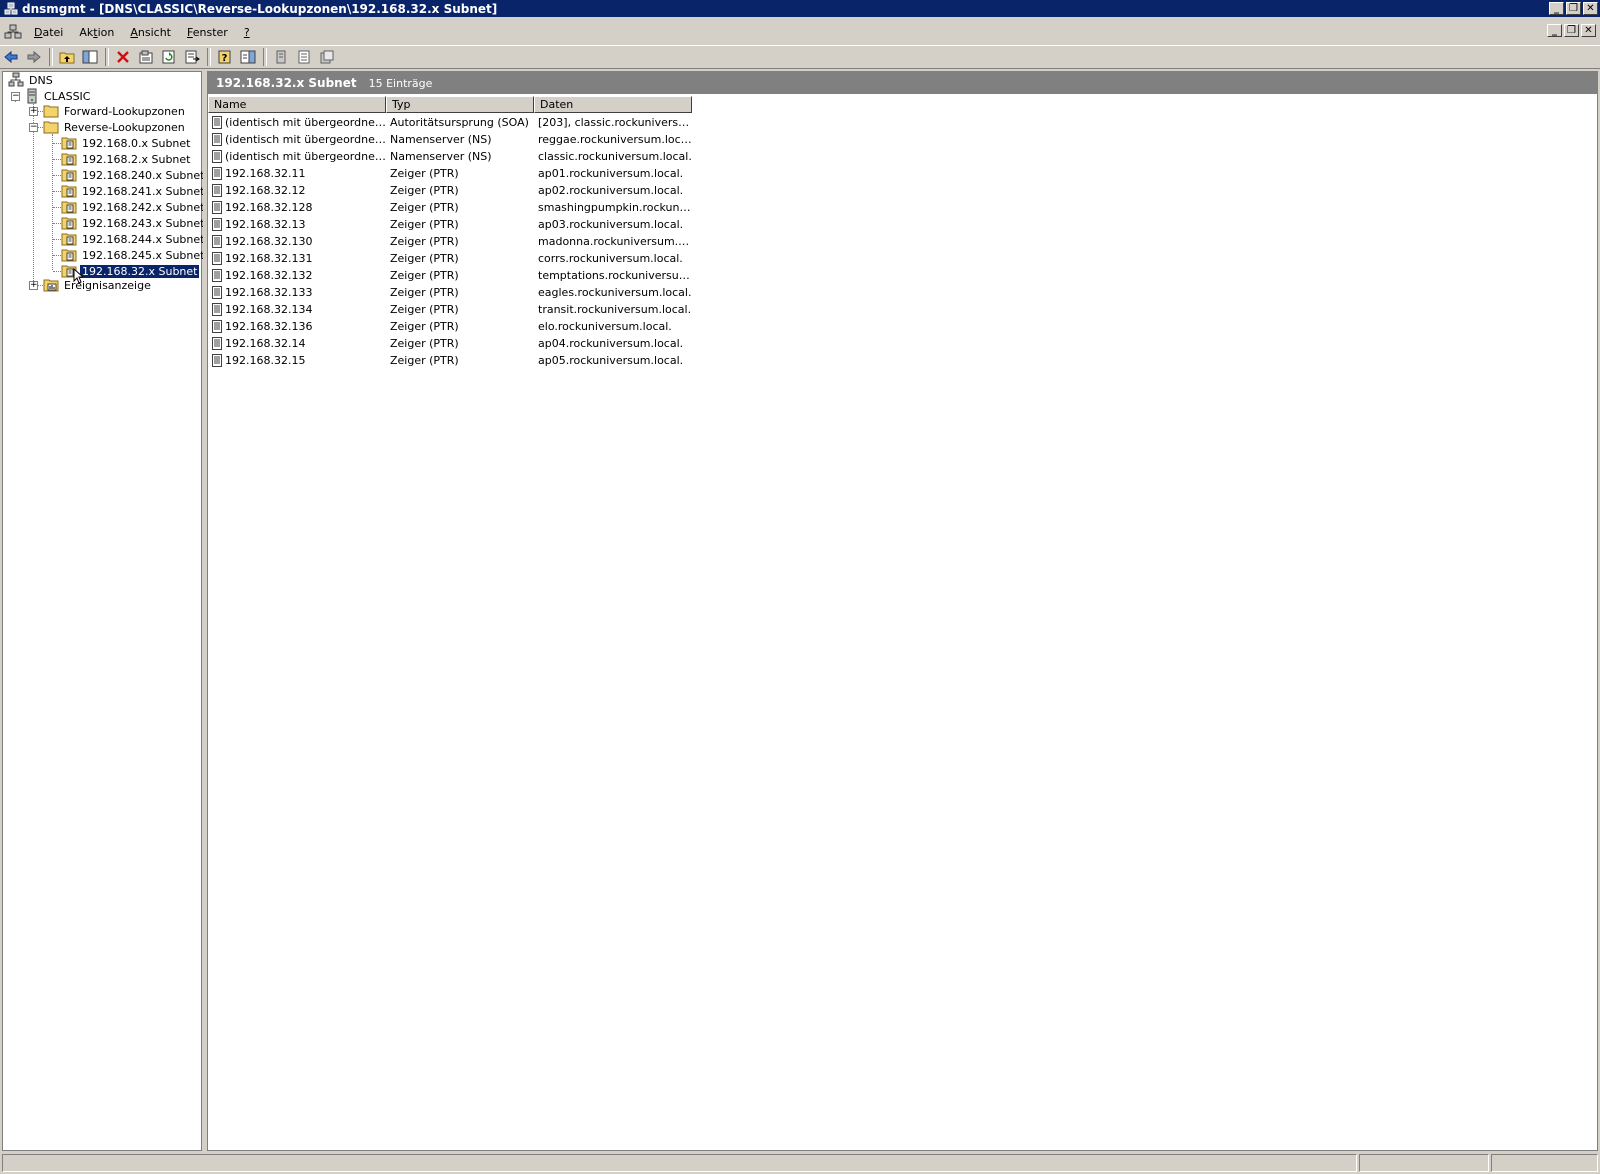  I want to click on toolbar-separator, so click(265, 57).